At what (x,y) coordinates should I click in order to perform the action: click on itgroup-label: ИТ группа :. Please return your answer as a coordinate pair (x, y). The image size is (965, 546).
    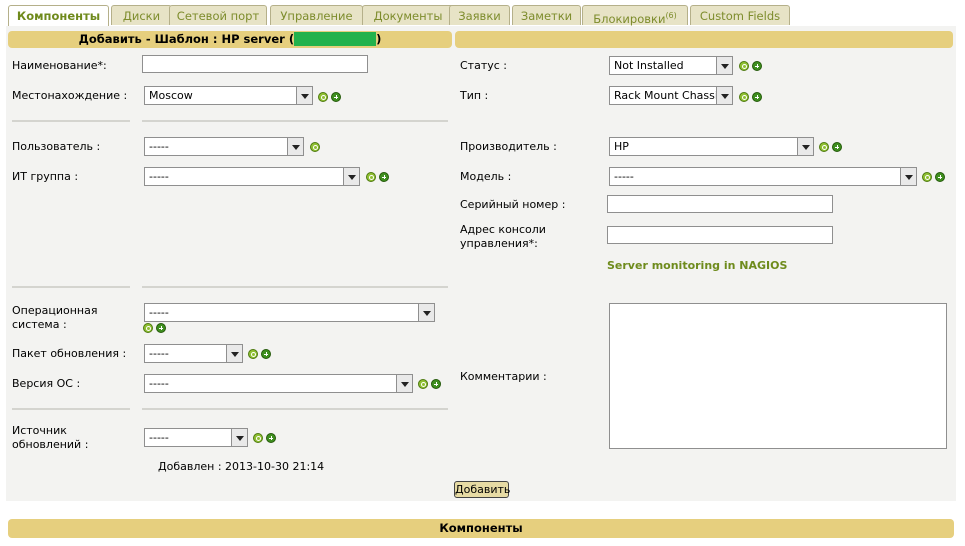
    Looking at the image, I should click on (45, 176).